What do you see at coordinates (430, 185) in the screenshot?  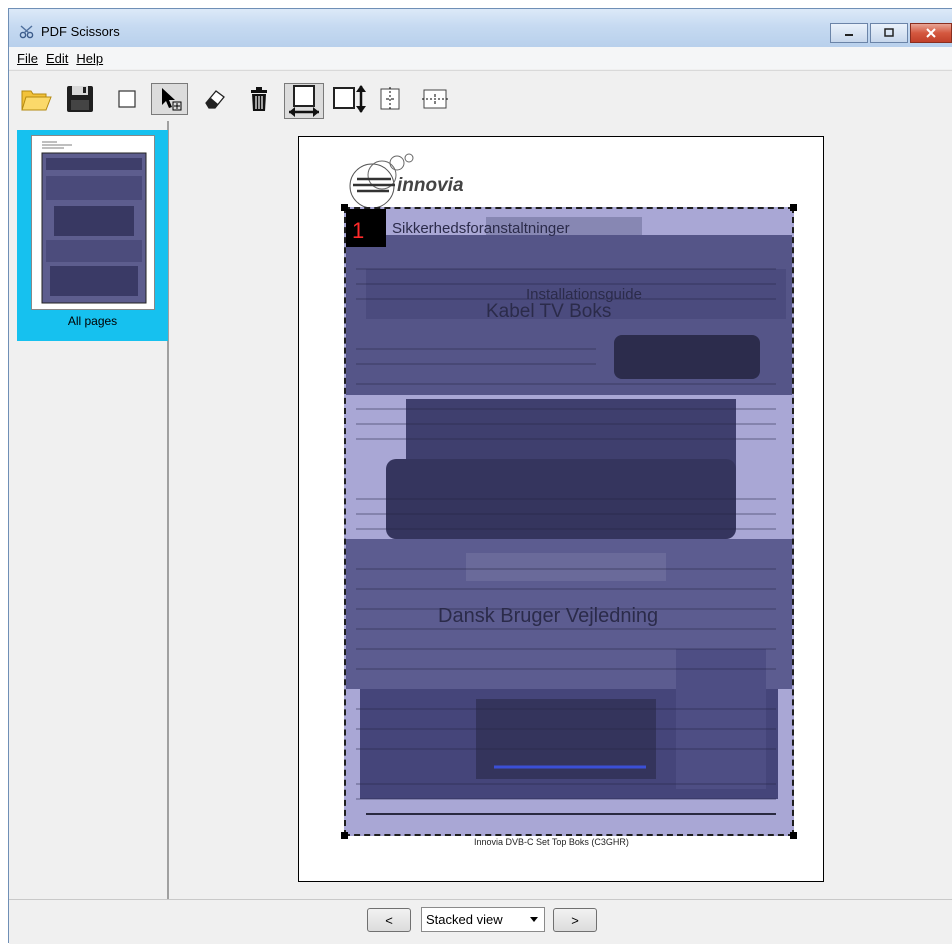 I see `logo-text: innovia` at bounding box center [430, 185].